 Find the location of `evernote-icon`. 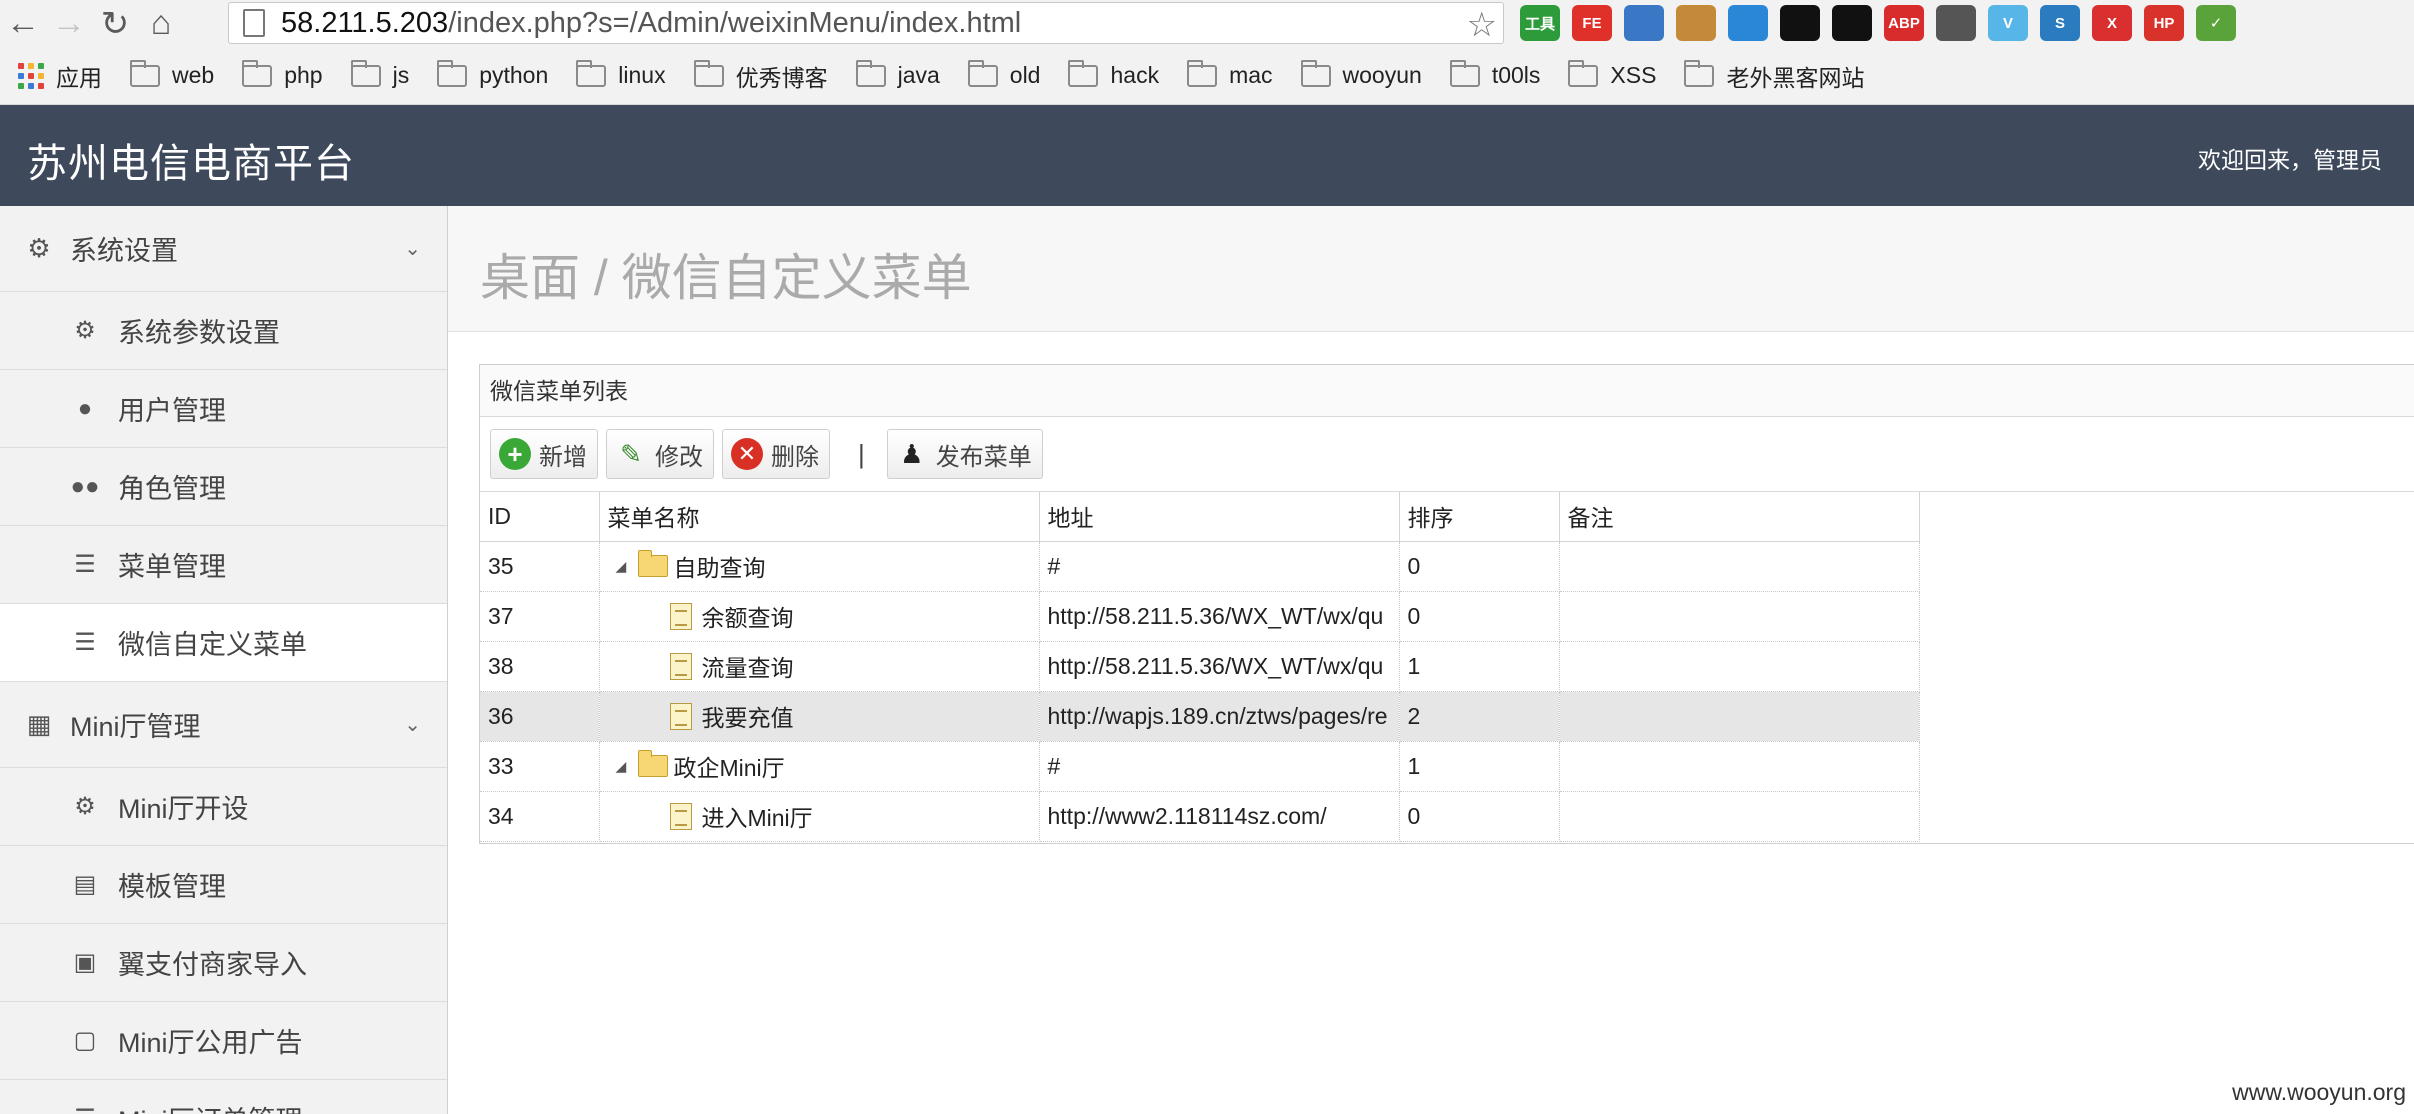

evernote-icon is located at coordinates (1956, 23).